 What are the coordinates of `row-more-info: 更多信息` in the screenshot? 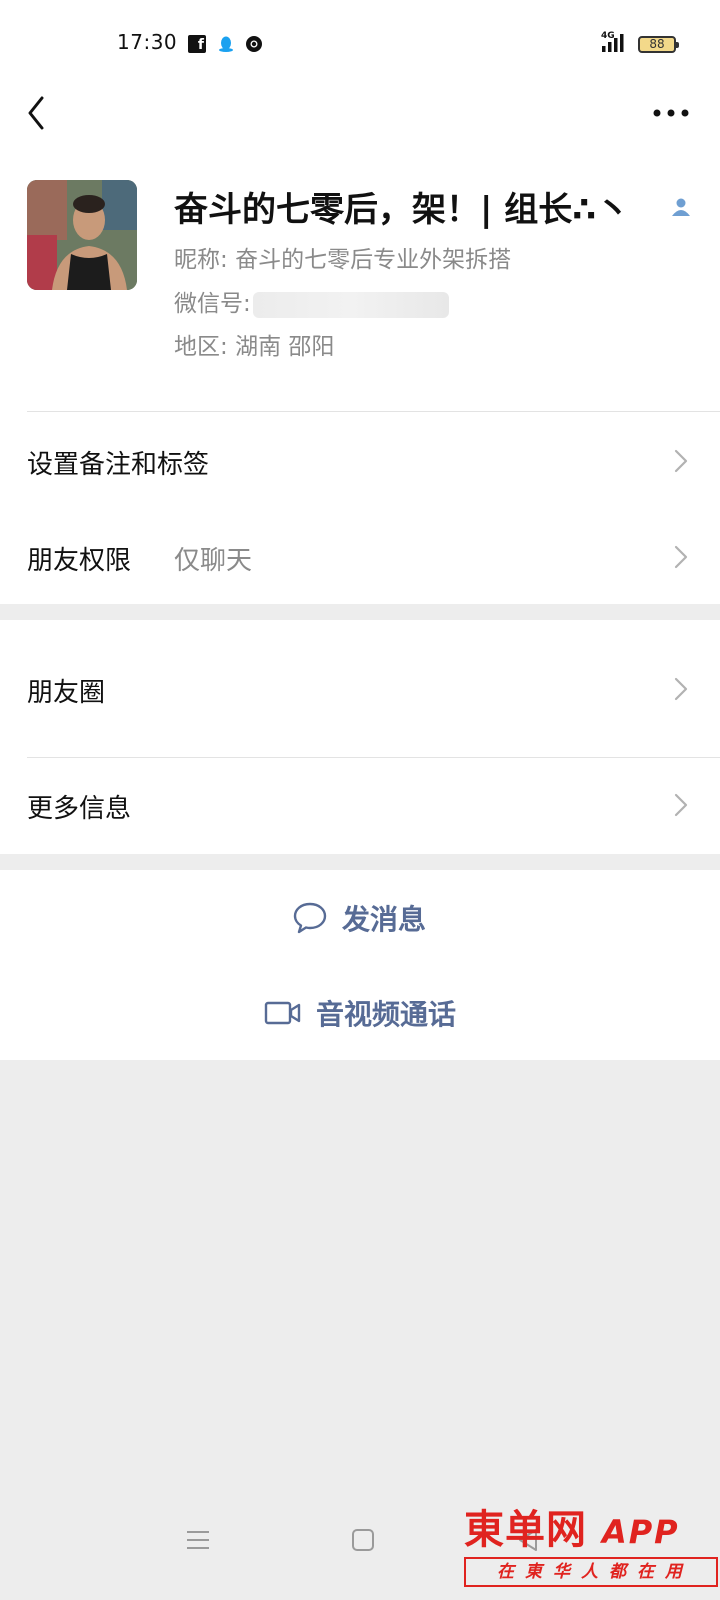 It's located at (360, 806).